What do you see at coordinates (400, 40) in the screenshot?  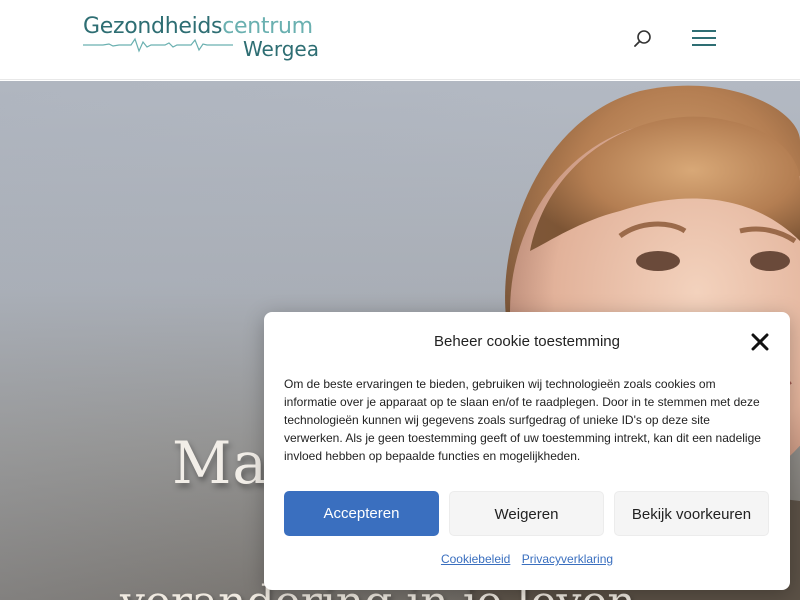 I see `site-header: Gezondheidscentrum Wergea` at bounding box center [400, 40].